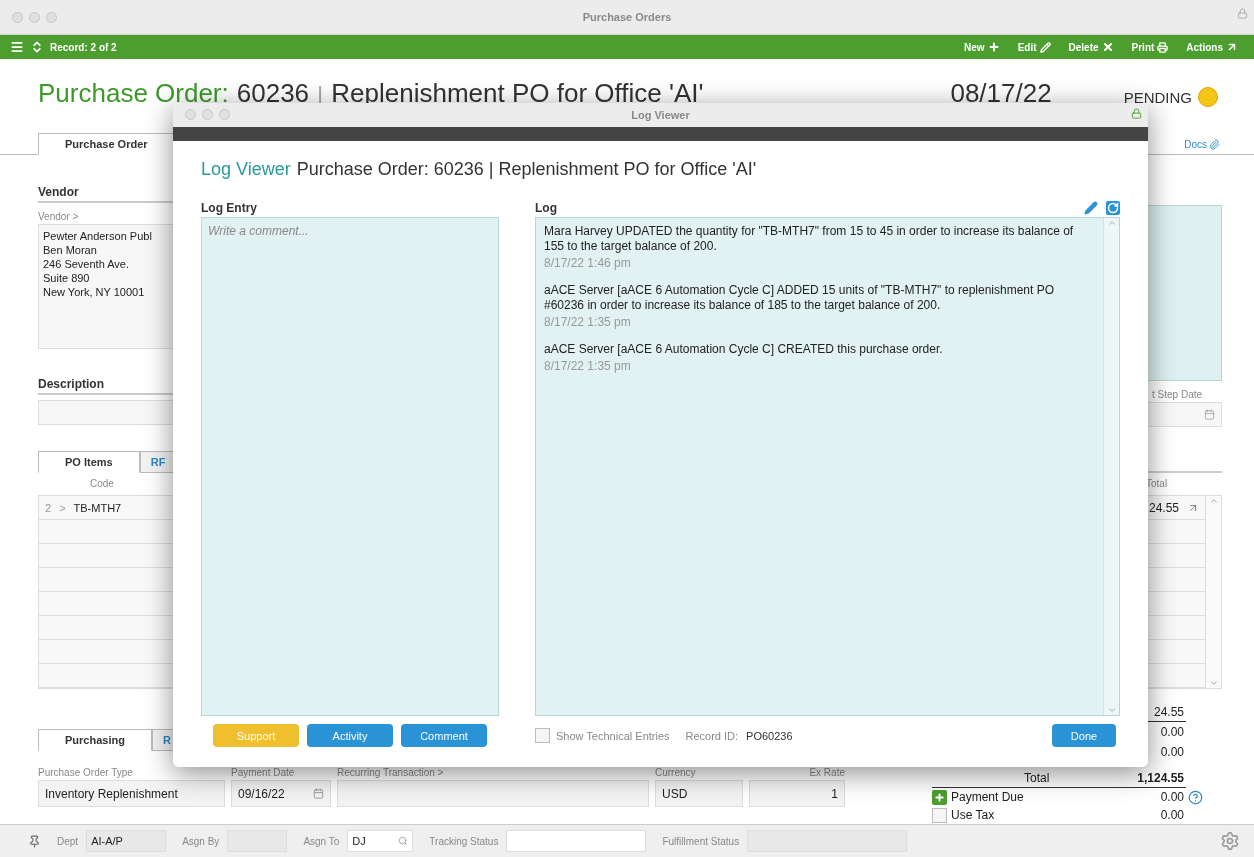  Describe the element at coordinates (95, 740) in the screenshot. I see `detail-tab: Purchasing` at that location.